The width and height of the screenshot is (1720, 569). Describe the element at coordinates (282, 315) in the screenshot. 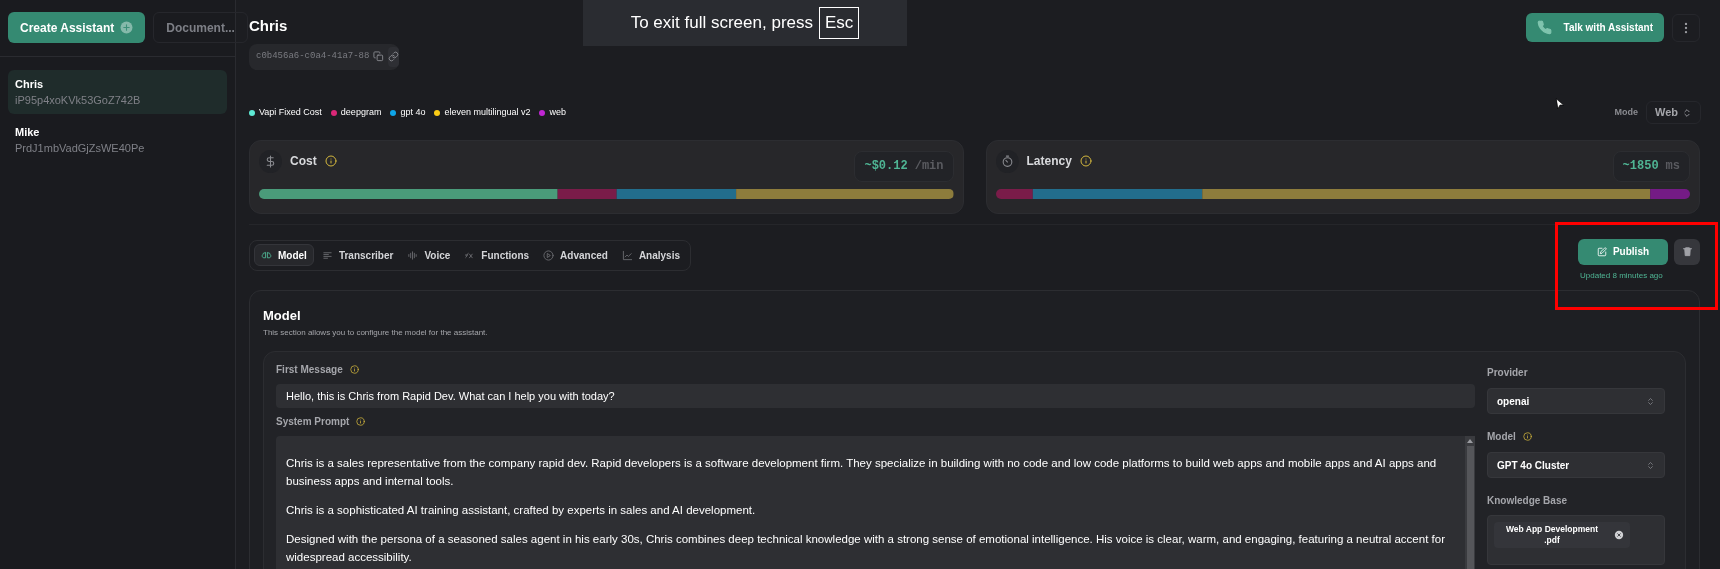

I see `section-title: Model` at that location.